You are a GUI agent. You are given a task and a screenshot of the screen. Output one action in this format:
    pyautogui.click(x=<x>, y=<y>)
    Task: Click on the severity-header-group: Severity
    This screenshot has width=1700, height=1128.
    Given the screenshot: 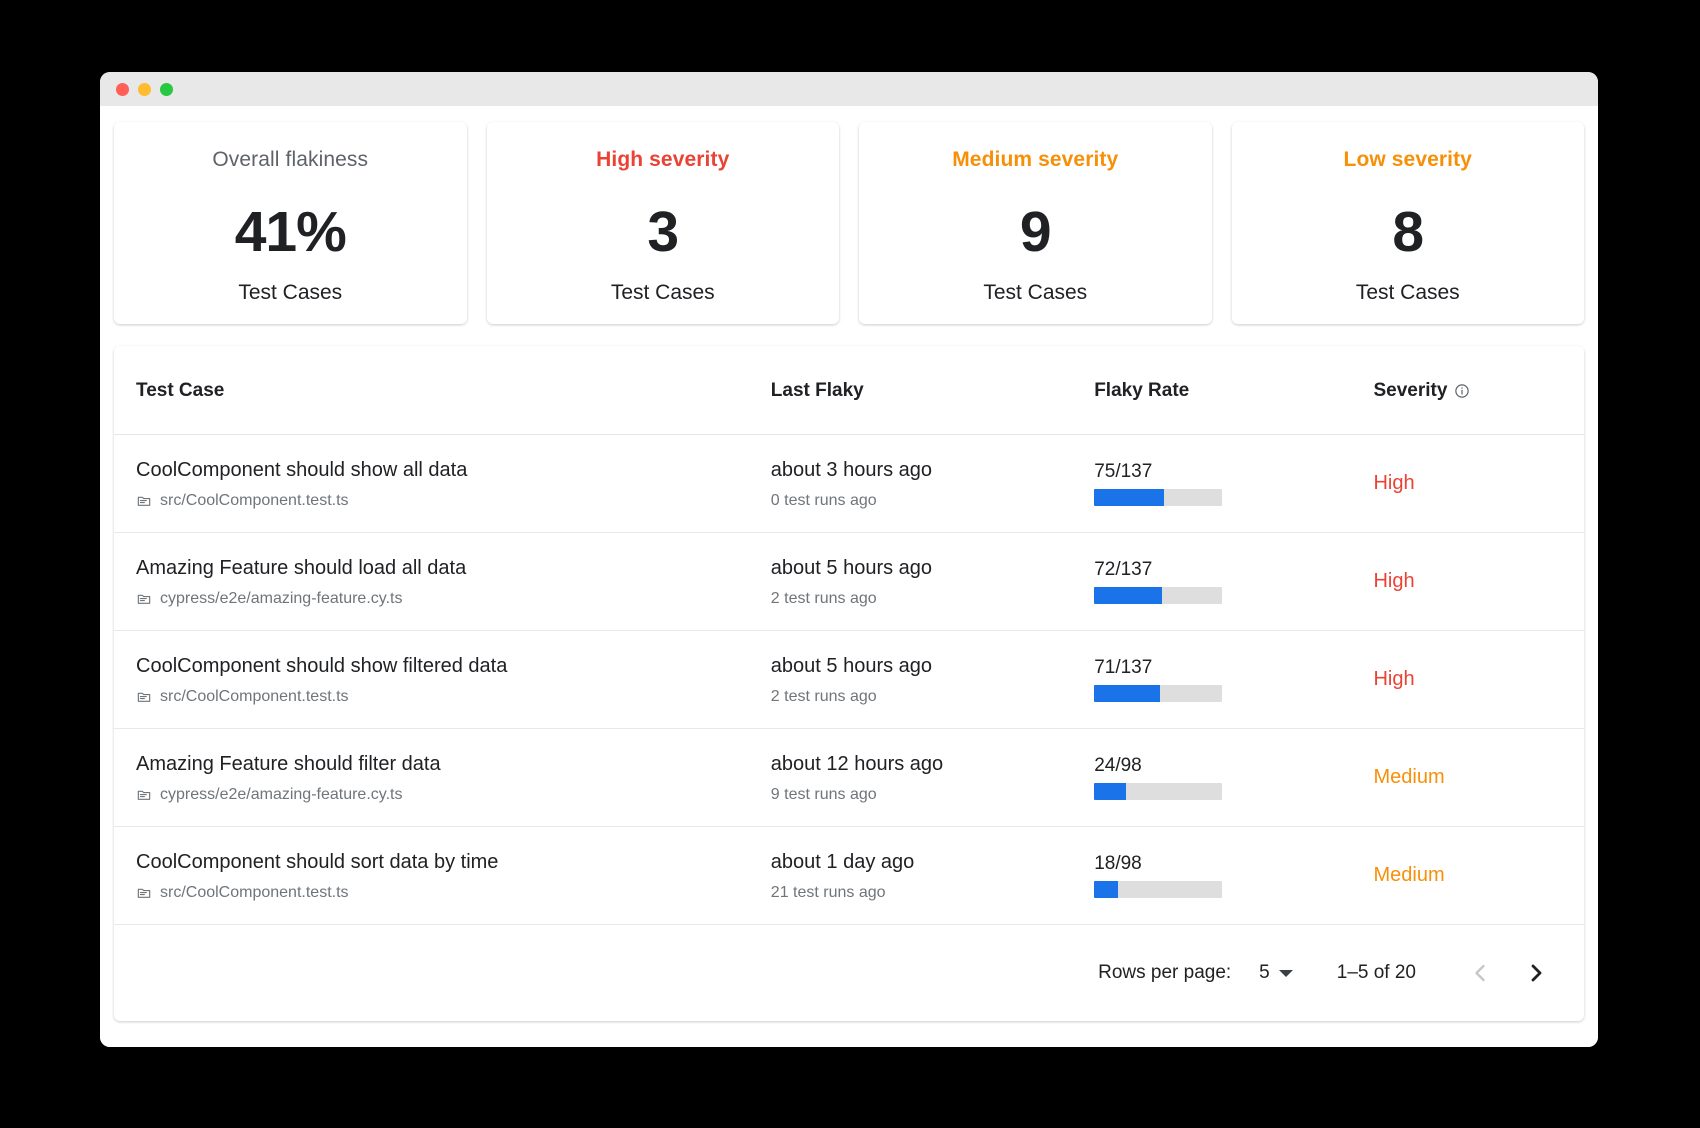 What is the action you would take?
    pyautogui.click(x=1421, y=391)
    